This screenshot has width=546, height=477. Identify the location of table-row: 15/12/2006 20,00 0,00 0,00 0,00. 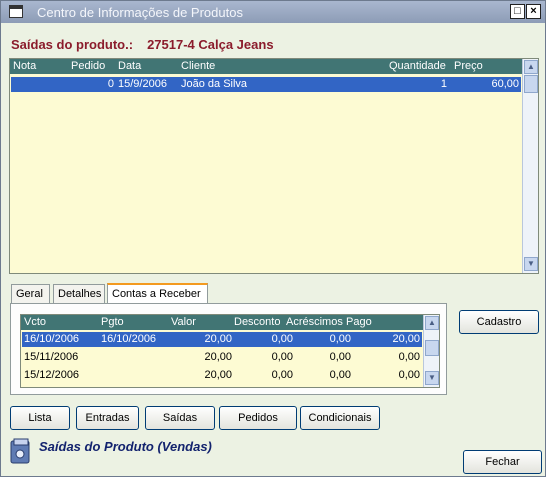
(222, 375).